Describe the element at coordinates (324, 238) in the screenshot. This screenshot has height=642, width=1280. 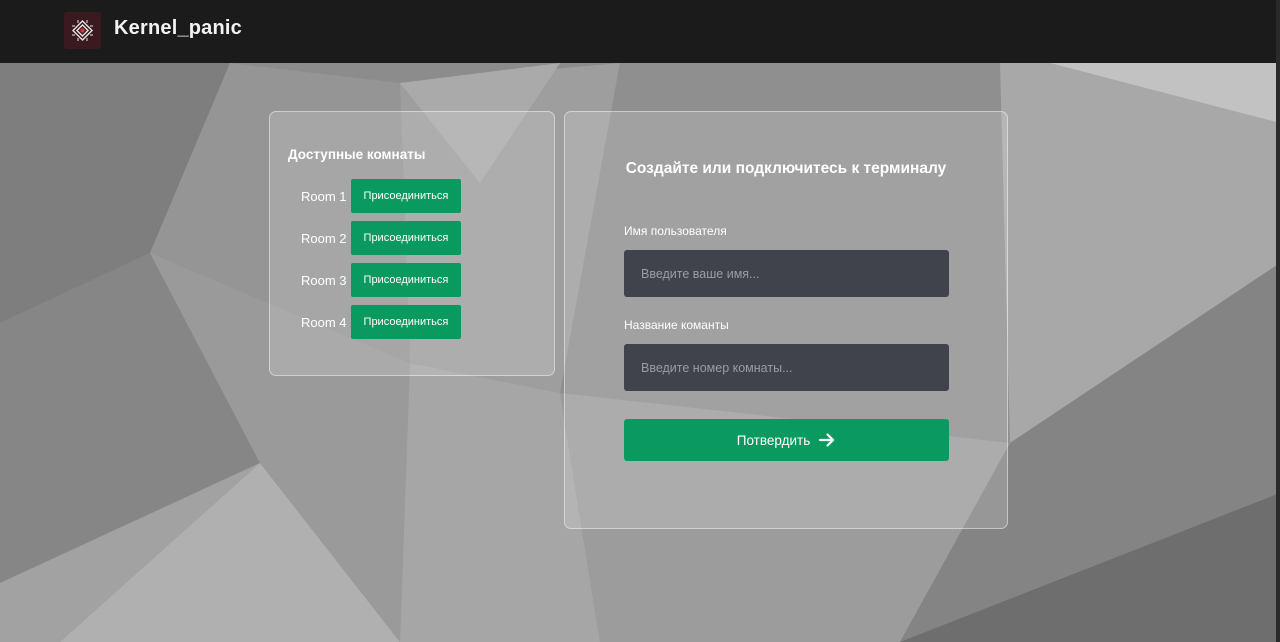
I see `room-name: Room 2` at that location.